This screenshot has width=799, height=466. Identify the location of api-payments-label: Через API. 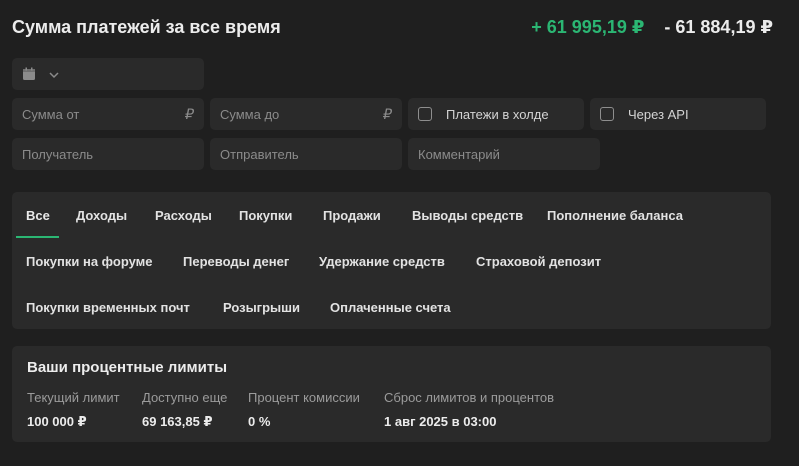
(658, 114).